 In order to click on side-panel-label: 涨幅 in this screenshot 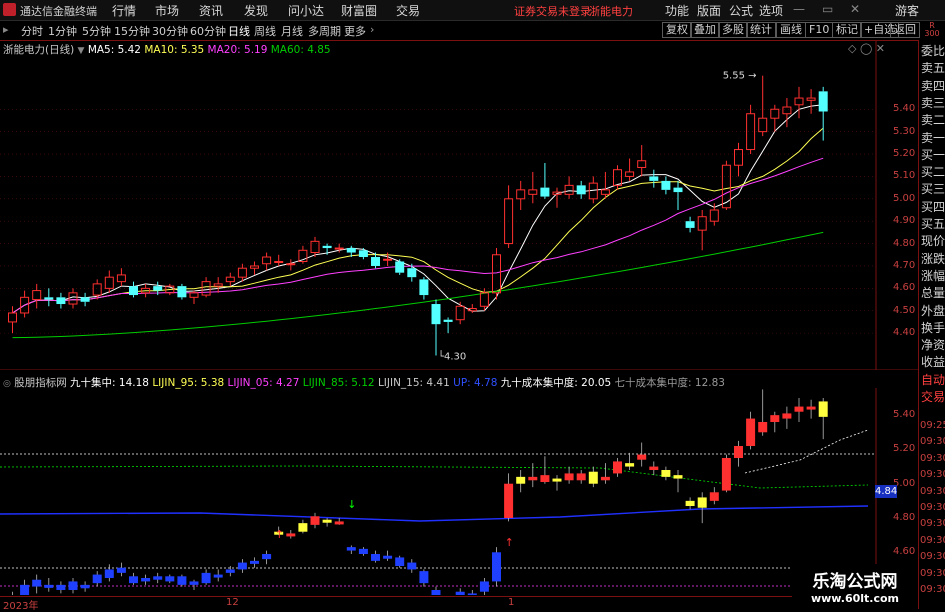, I will do `click(933, 275)`.